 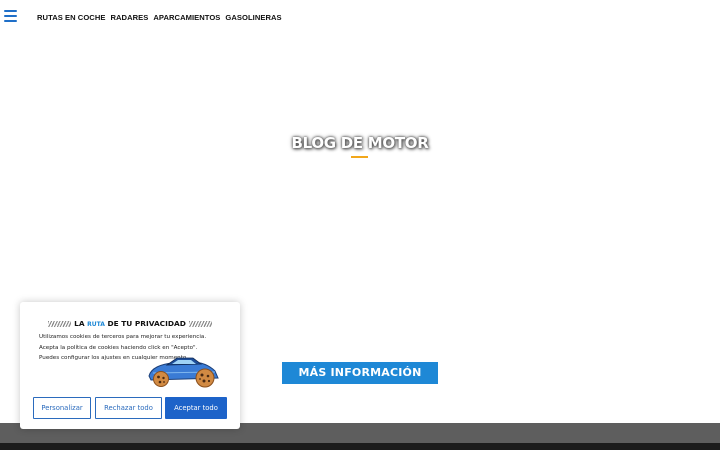 What do you see at coordinates (10, 16) in the screenshot?
I see `hamburger-menu-icon` at bounding box center [10, 16].